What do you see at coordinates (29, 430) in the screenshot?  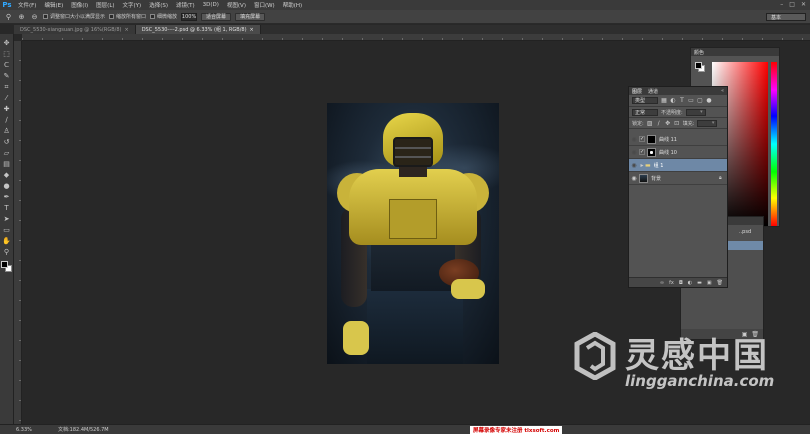 I see `status-zoom: 6.33%` at bounding box center [29, 430].